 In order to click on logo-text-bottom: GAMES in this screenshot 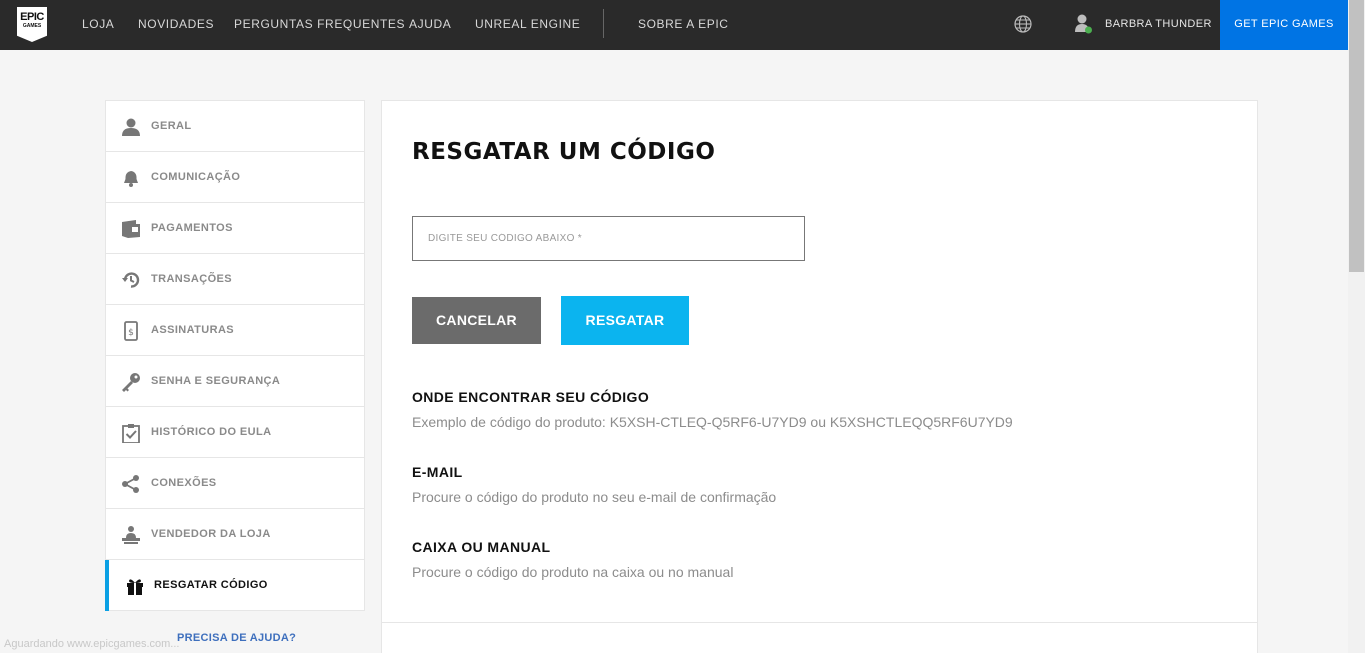, I will do `click(32, 26)`.